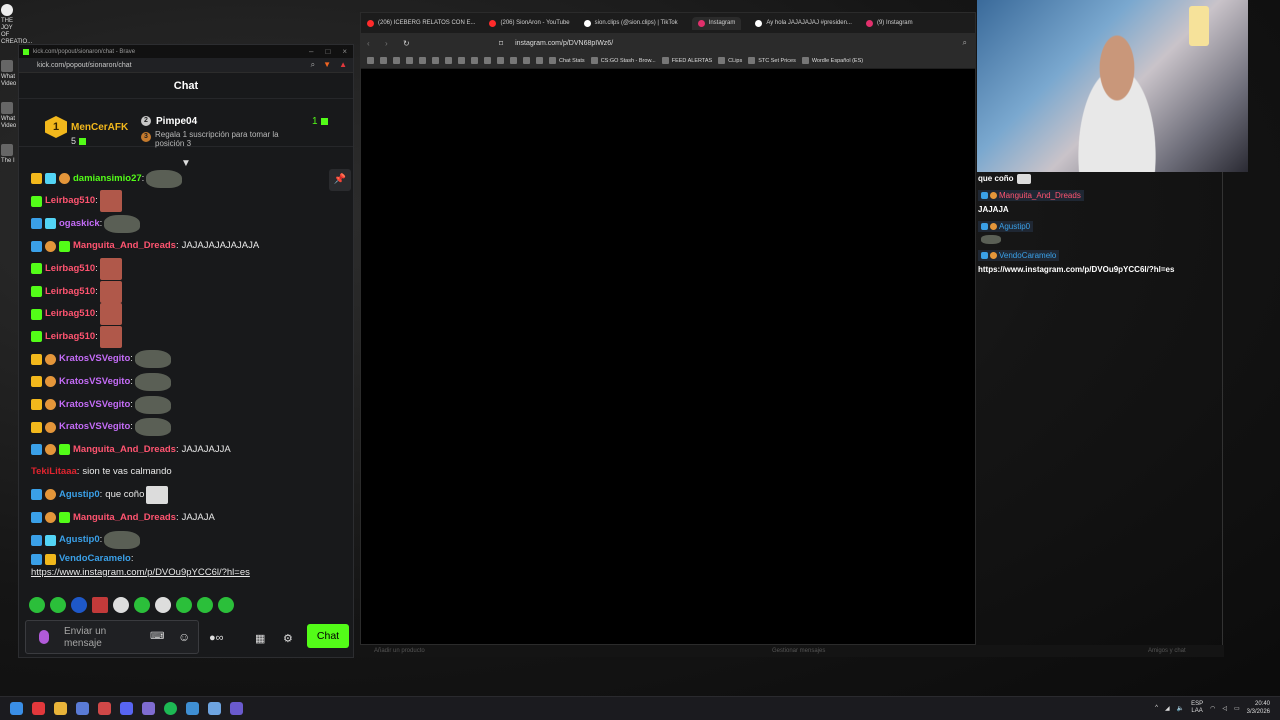 The image size is (1280, 720). I want to click on brave-icon, so click(38, 708).